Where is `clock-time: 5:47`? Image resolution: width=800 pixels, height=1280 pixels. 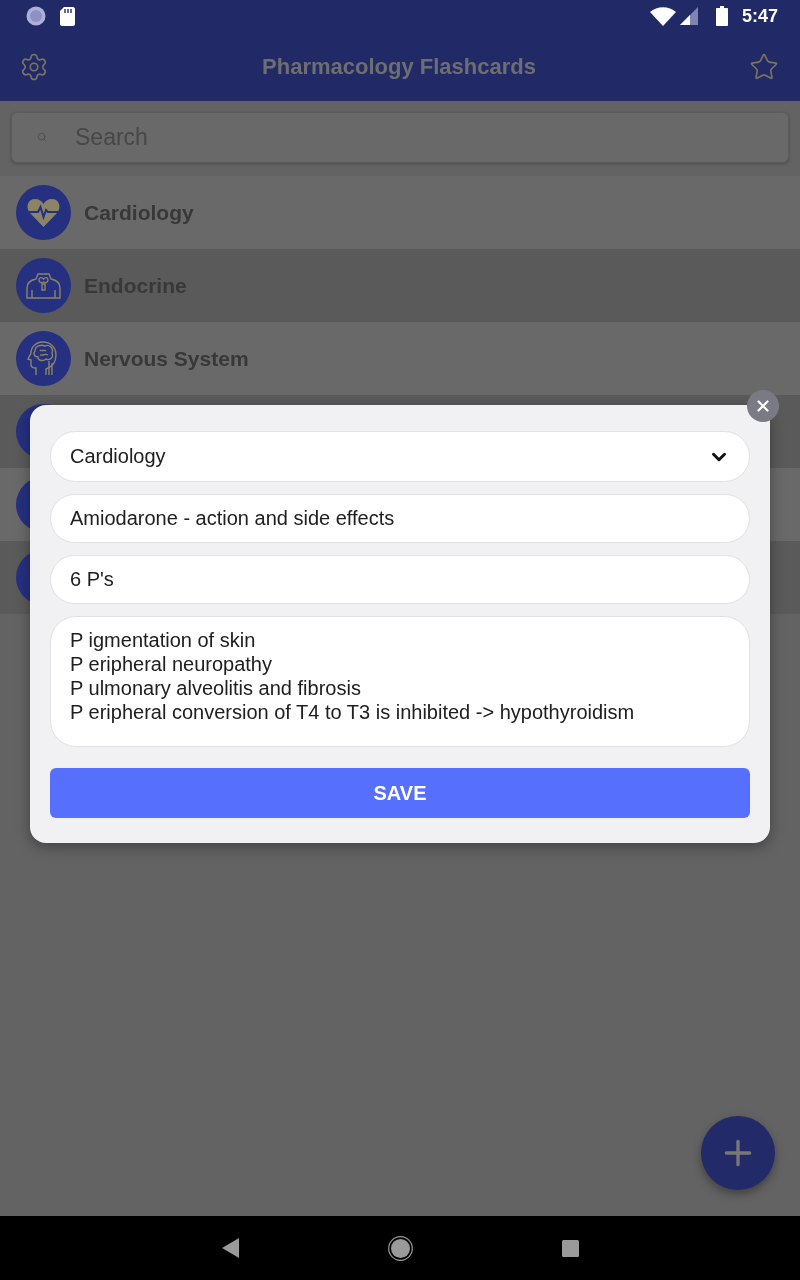
clock-time: 5:47 is located at coordinates (759, 16).